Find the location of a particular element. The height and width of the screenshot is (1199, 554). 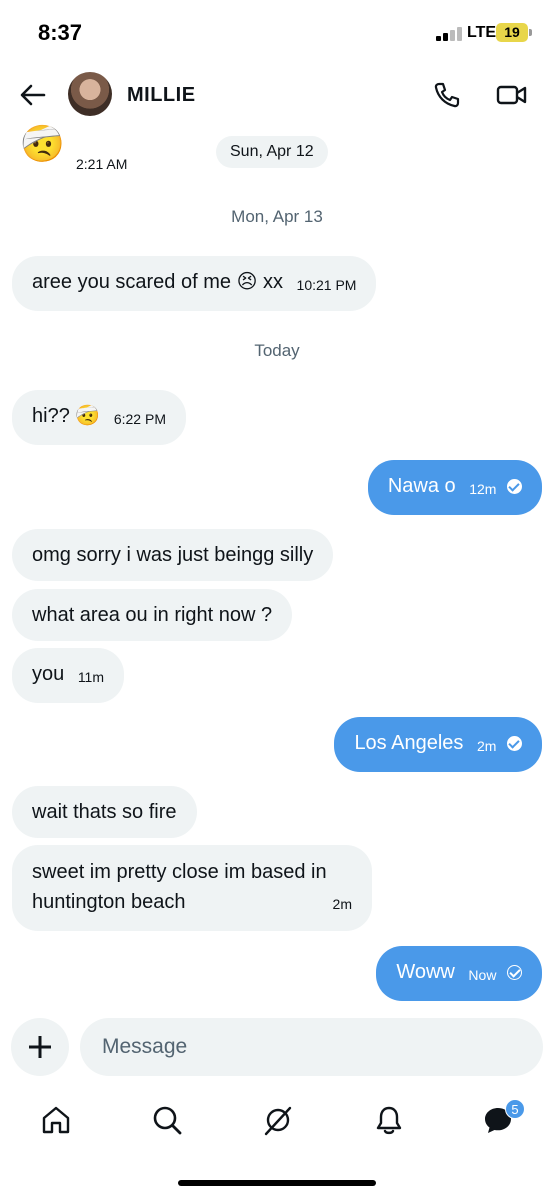

message-time: 12m is located at coordinates (483, 489).